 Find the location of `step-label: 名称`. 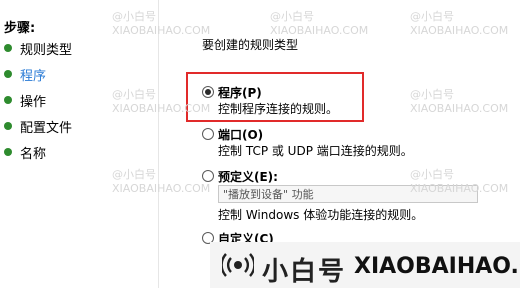

step-label: 名称 is located at coordinates (33, 154).